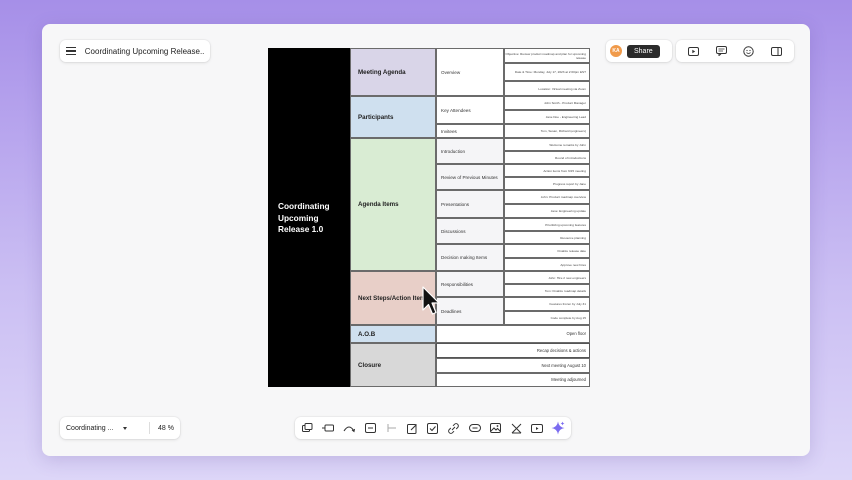  What do you see at coordinates (470, 231) in the screenshot?
I see `sub-discussions: Discussions` at bounding box center [470, 231].